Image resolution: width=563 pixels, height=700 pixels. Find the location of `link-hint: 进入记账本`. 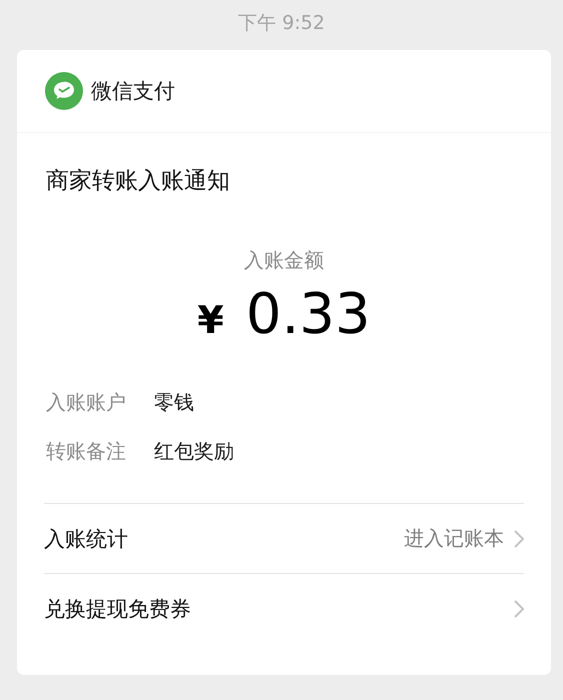

link-hint: 进入记账本 is located at coordinates (454, 538).